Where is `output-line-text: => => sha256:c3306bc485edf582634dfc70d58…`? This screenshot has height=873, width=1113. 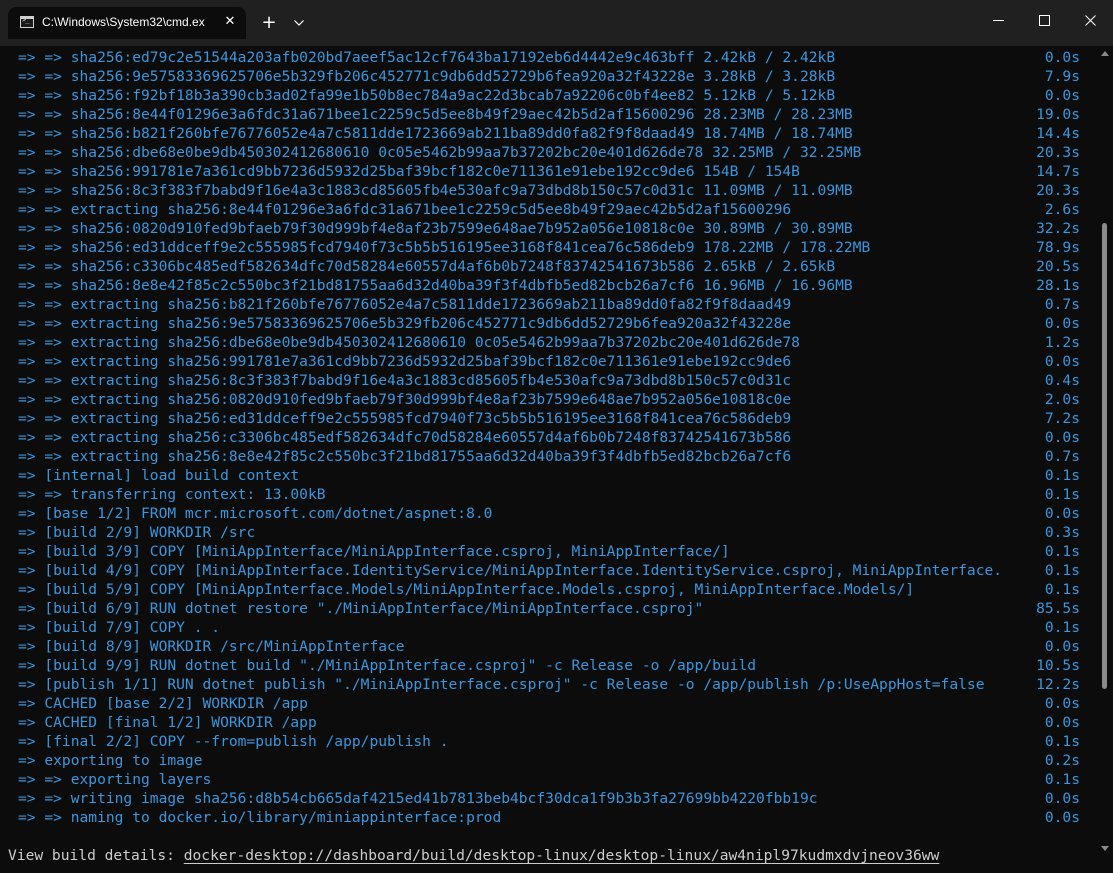 output-line-text: => => sha256:c3306bc485edf582634dfc70d58… is located at coordinates (427, 266).